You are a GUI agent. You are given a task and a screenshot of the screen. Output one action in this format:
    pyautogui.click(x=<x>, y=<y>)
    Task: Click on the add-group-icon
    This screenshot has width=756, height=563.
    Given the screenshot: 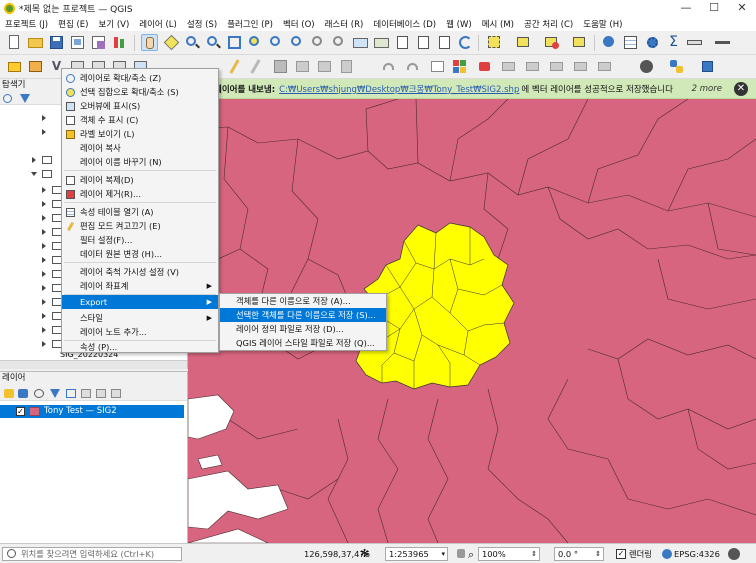 What is the action you would take?
    pyautogui.click(x=23, y=393)
    